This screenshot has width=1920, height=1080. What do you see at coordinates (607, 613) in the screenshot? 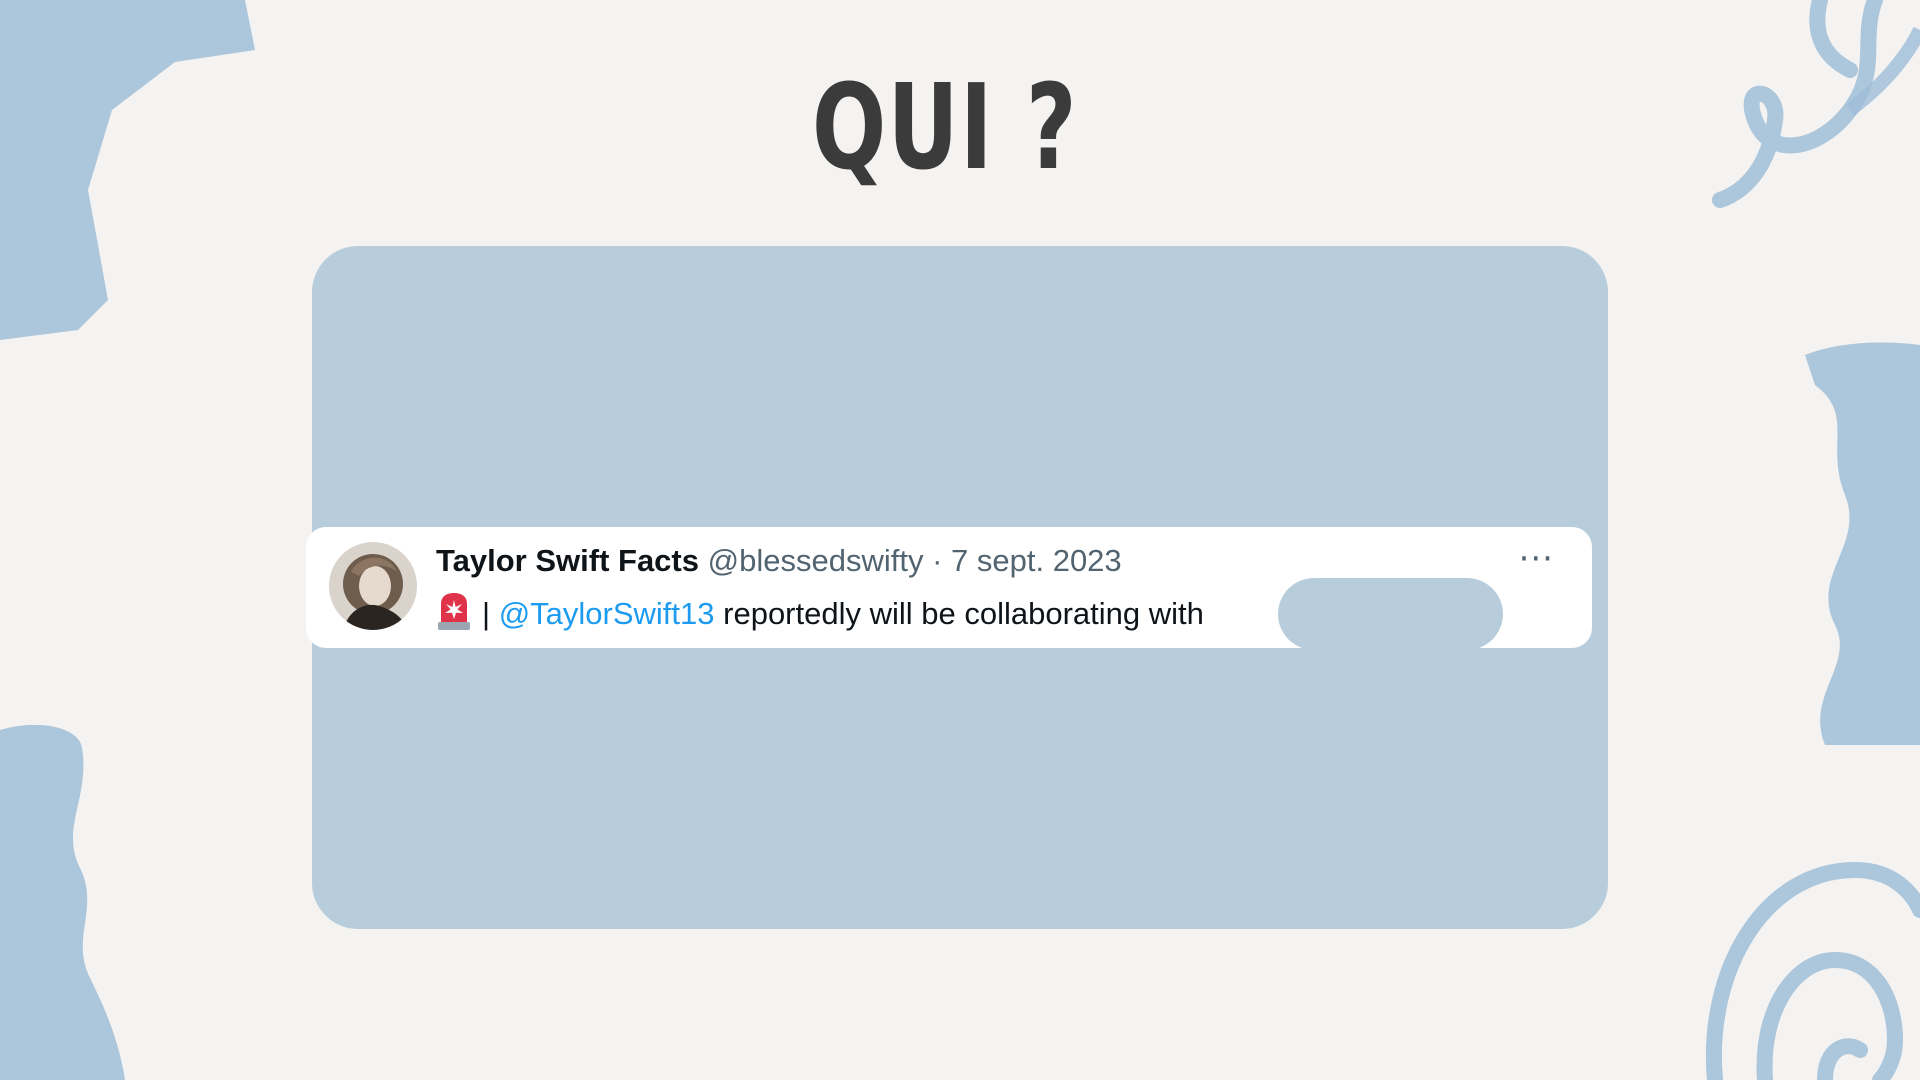
I see `mention-link: @TaylorSwift13` at bounding box center [607, 613].